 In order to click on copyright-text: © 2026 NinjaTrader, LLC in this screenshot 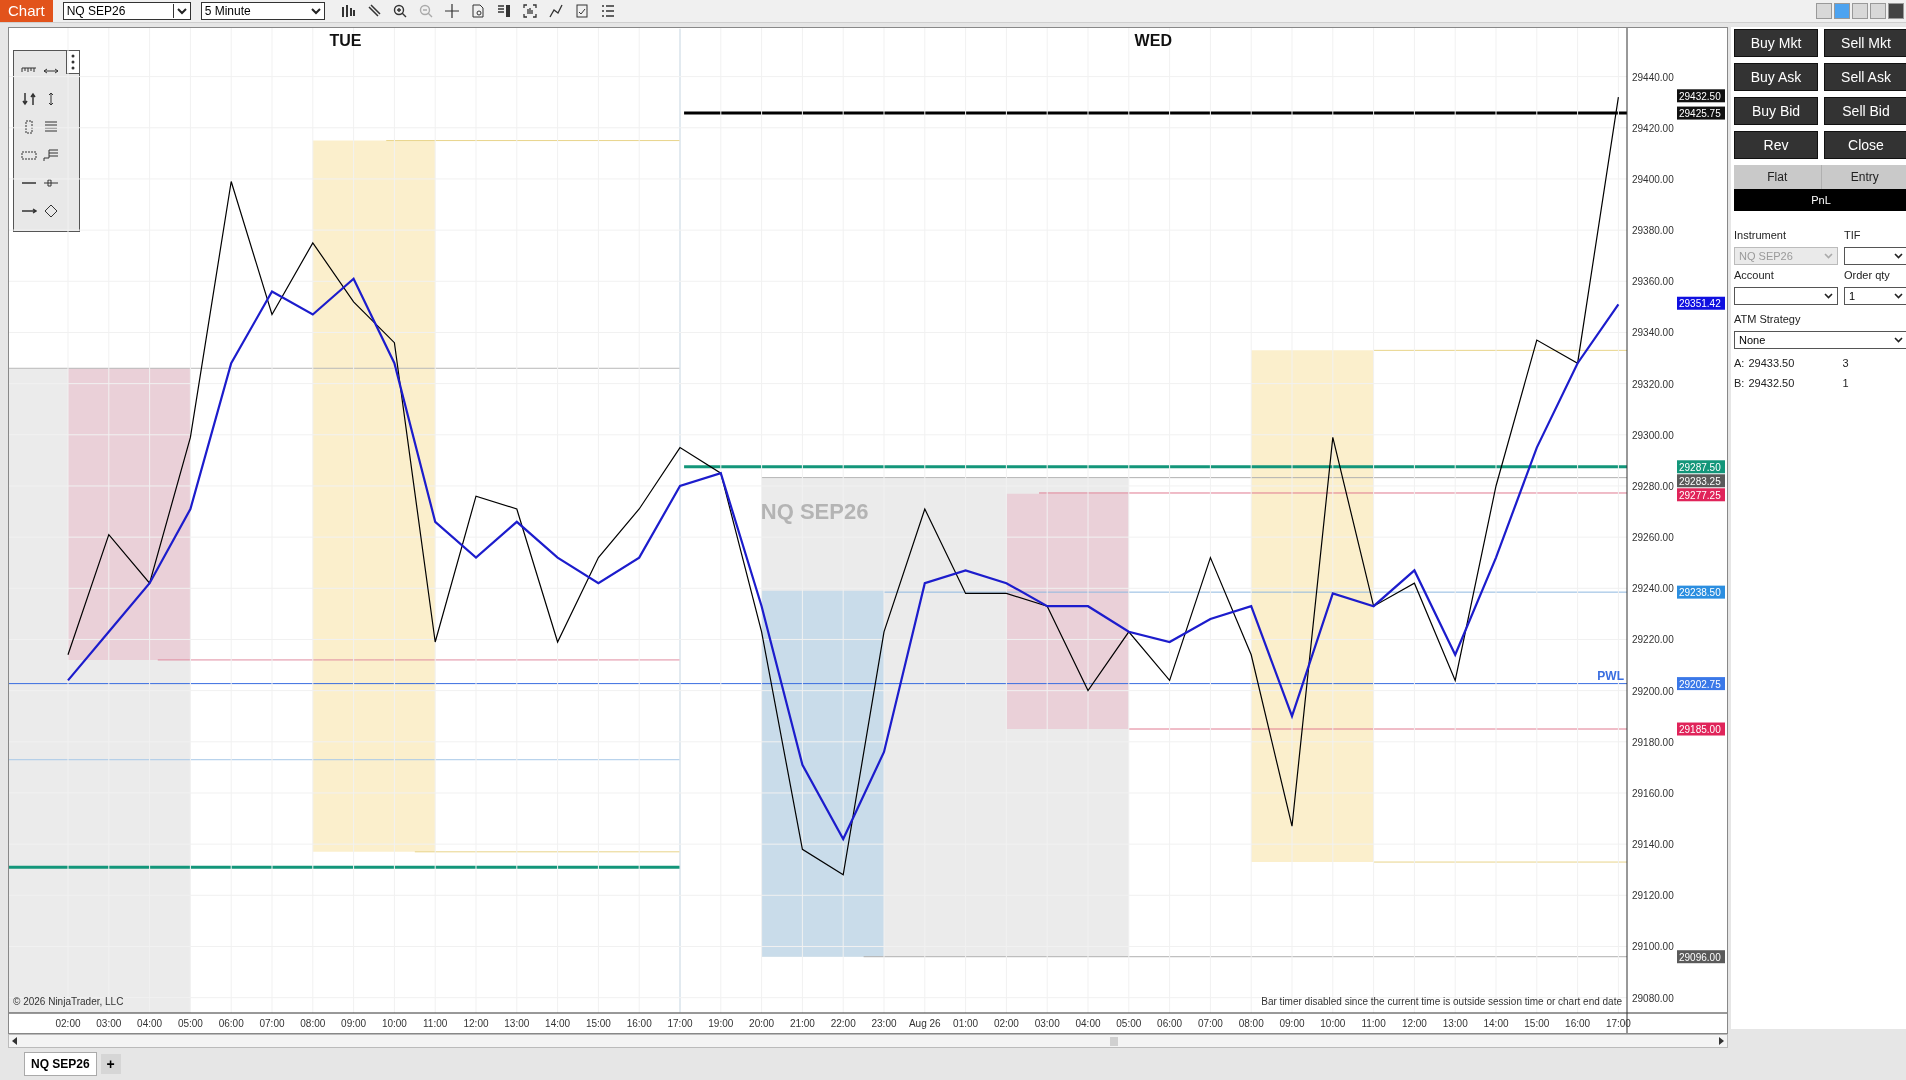, I will do `click(68, 1001)`.